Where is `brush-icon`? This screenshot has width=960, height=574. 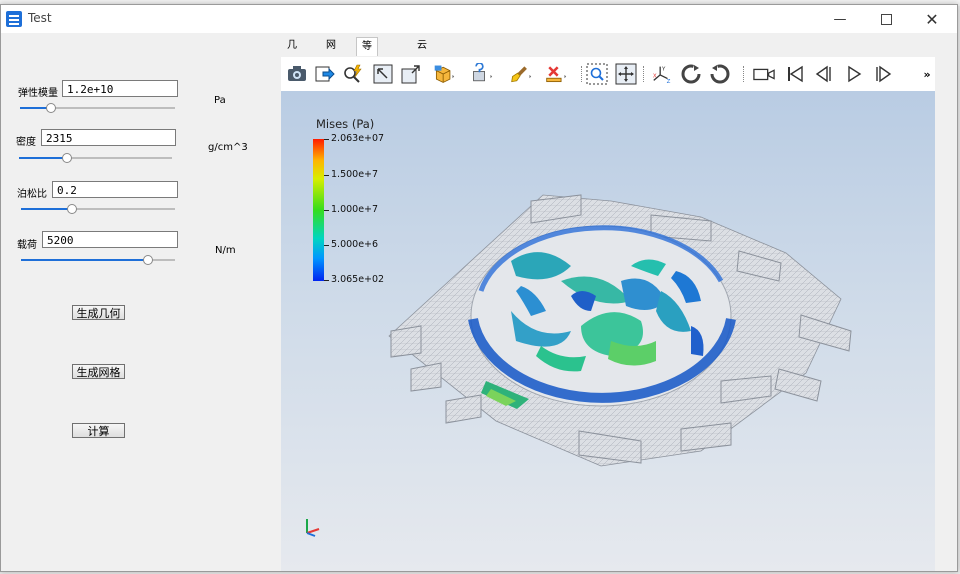 brush-icon is located at coordinates (521, 74).